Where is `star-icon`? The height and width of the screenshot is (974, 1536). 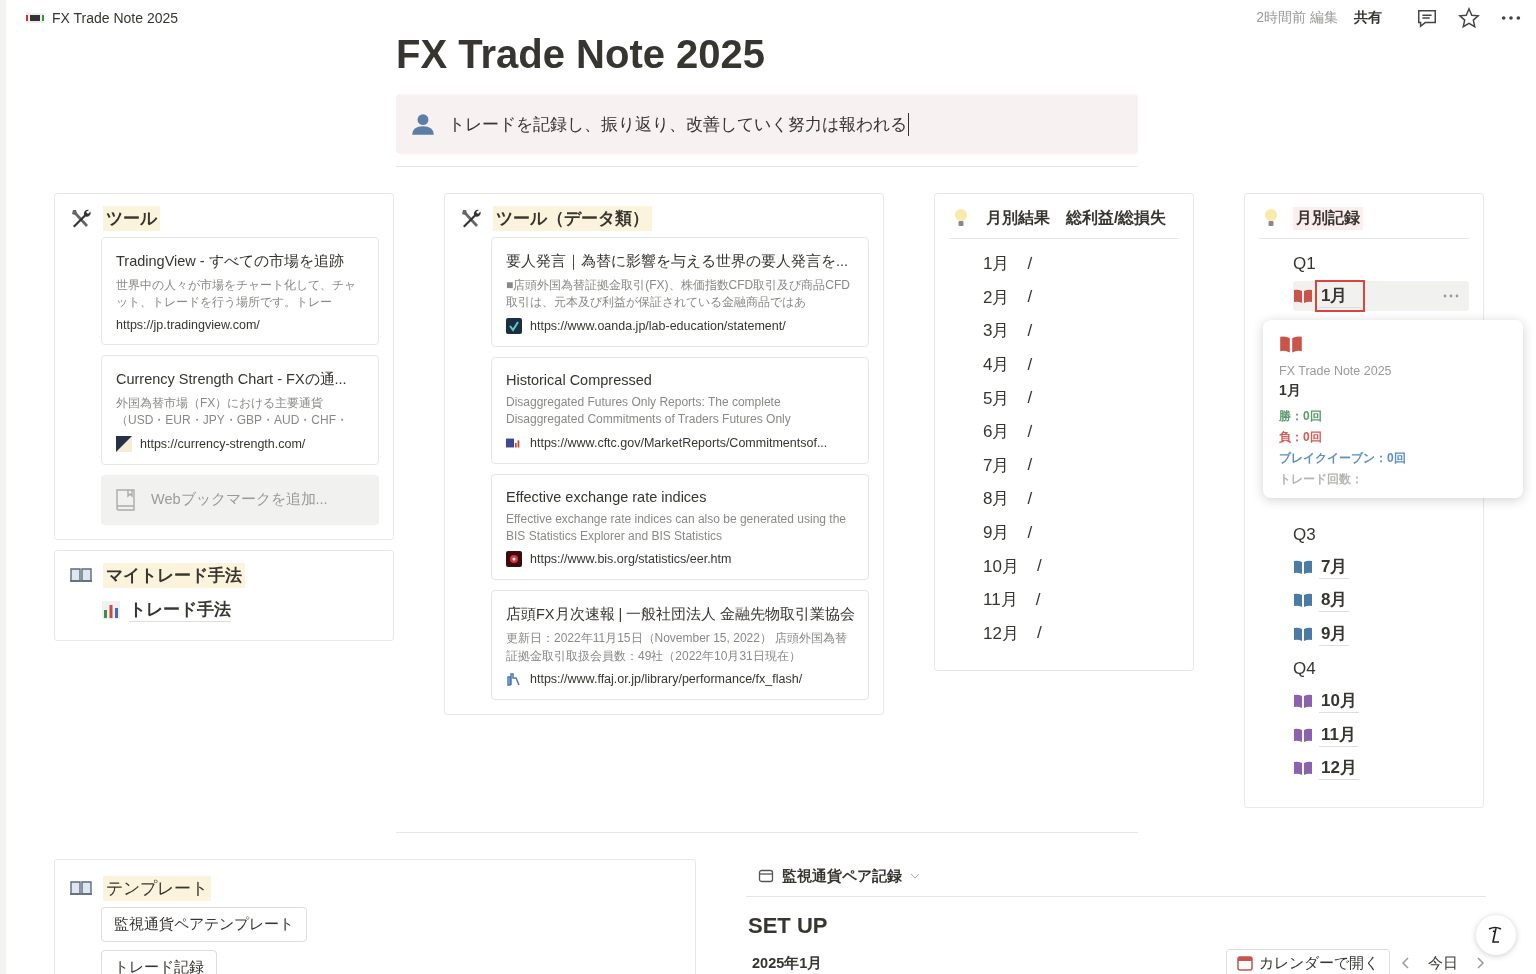 star-icon is located at coordinates (1469, 18).